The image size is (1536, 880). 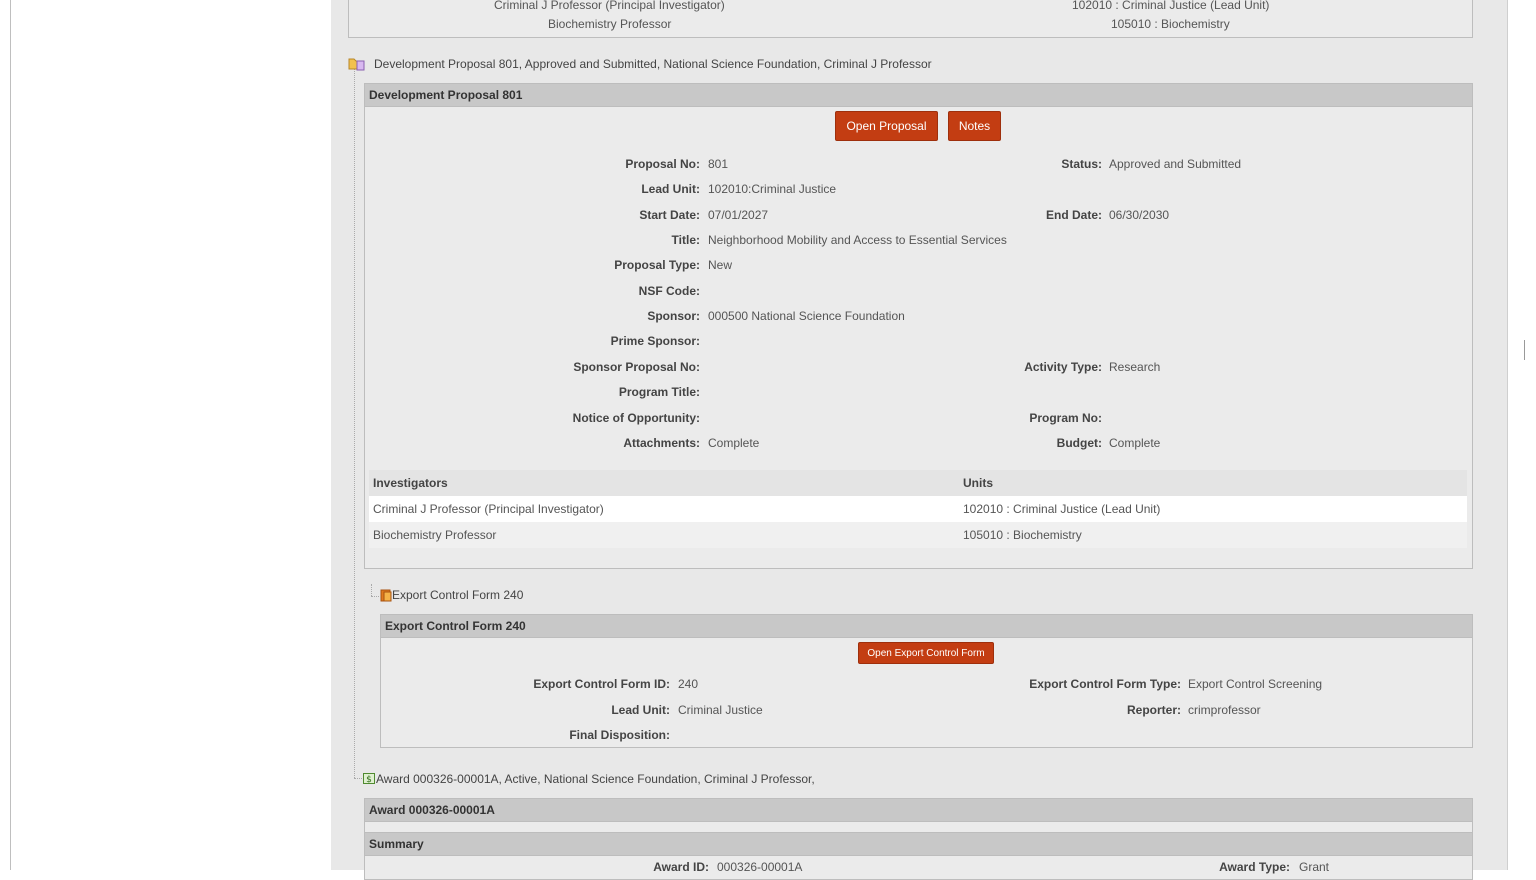 I want to click on notes-button: Notes, so click(x=974, y=126).